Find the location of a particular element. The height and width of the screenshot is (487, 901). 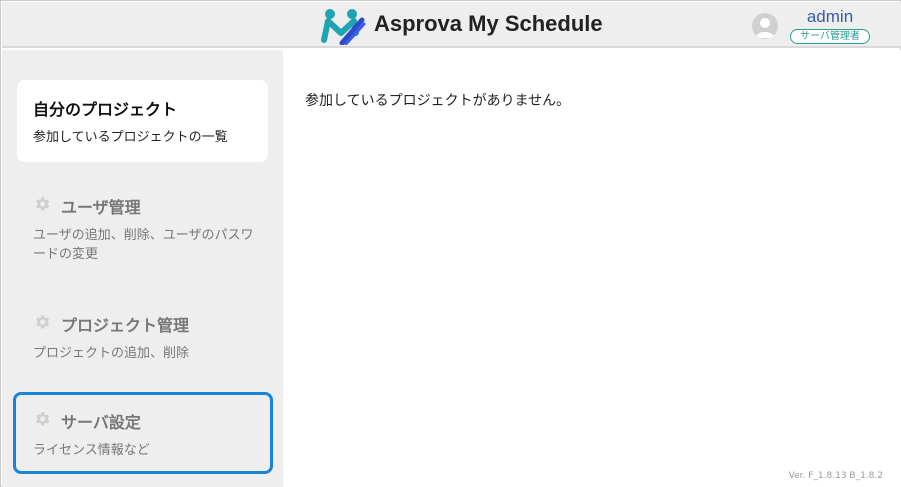

empty-projects-message: 参加しているプロジェクトがありません。 is located at coordinates (438, 101).